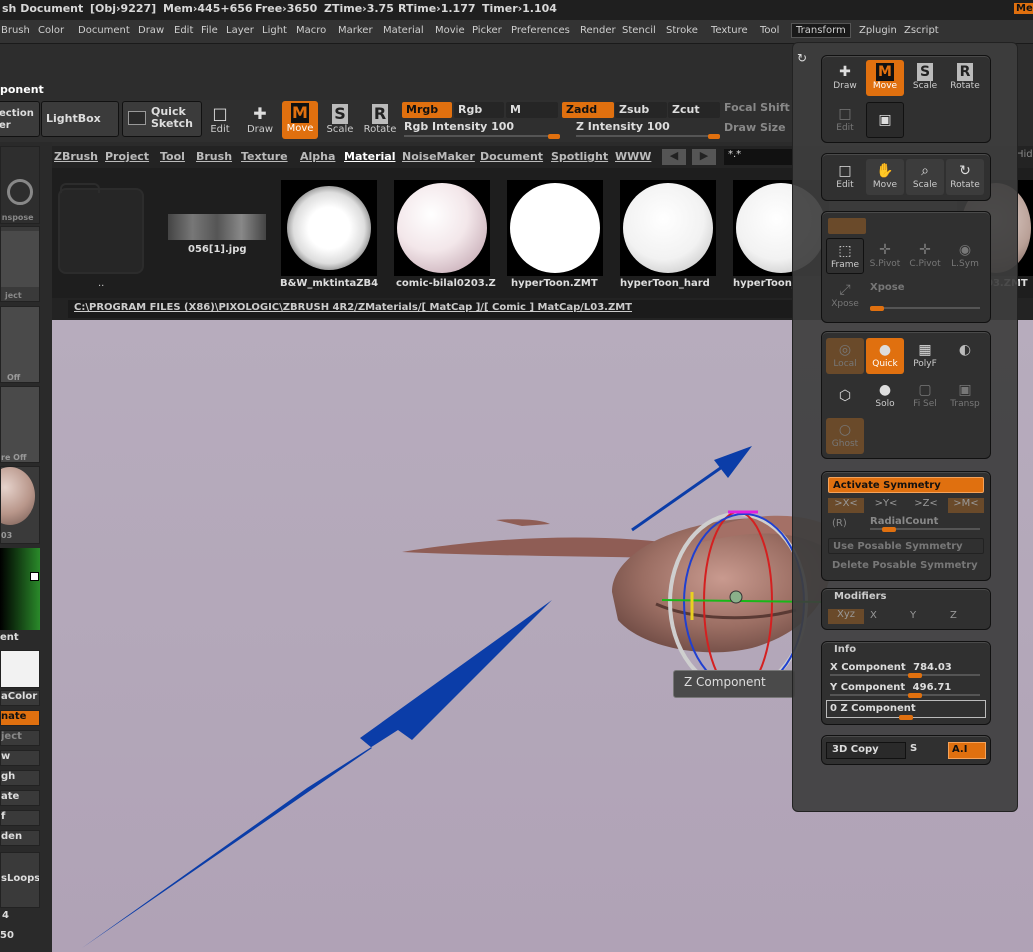  Describe the element at coordinates (20, 185) in the screenshot. I see `transpose-button: lnspose` at that location.